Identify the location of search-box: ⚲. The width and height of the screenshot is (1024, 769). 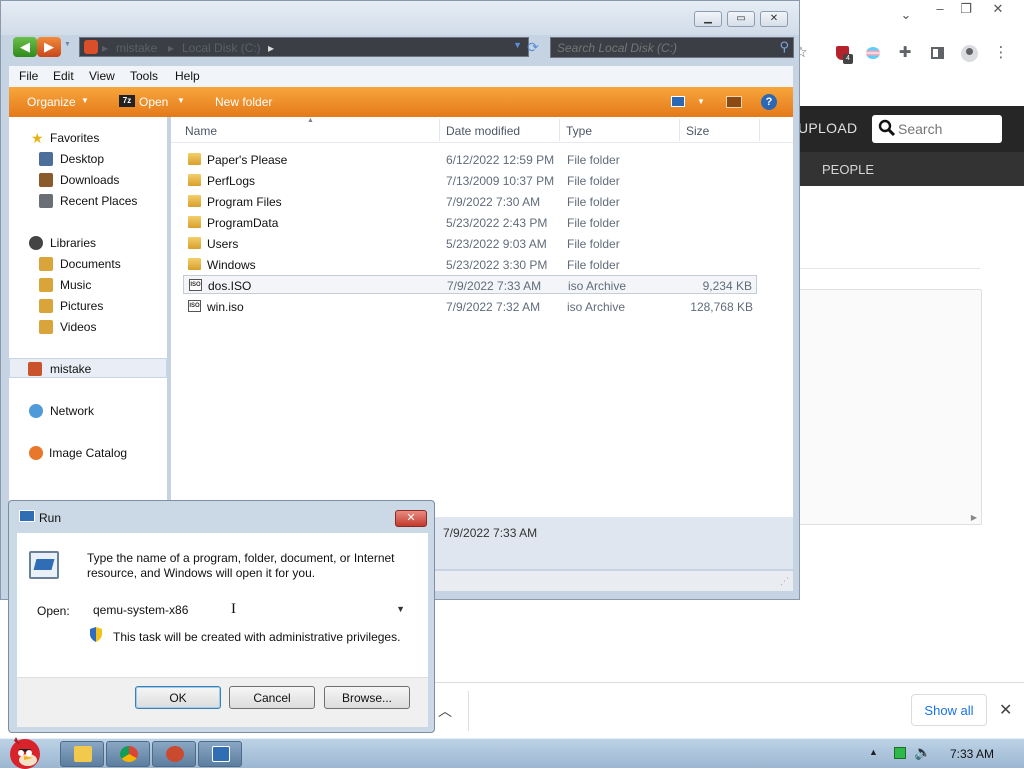
(672, 47).